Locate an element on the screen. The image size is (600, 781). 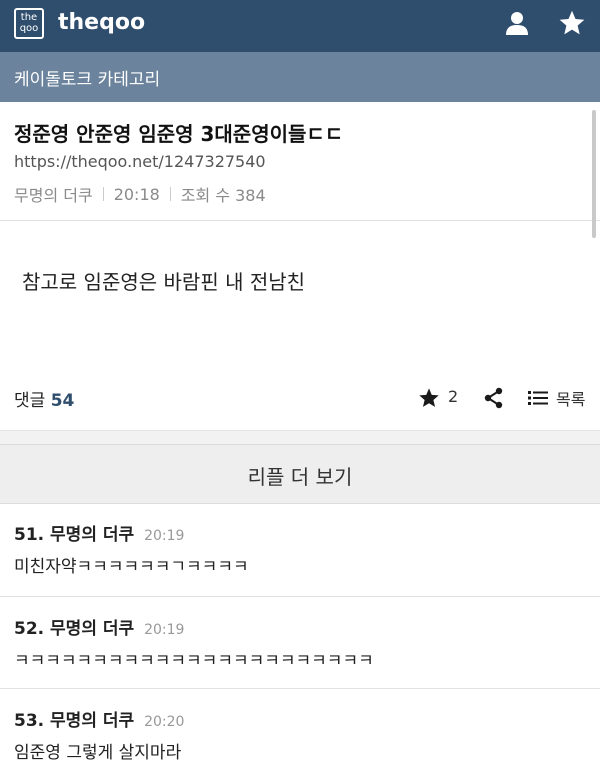
site-logo: the qoo is located at coordinates (29, 23).